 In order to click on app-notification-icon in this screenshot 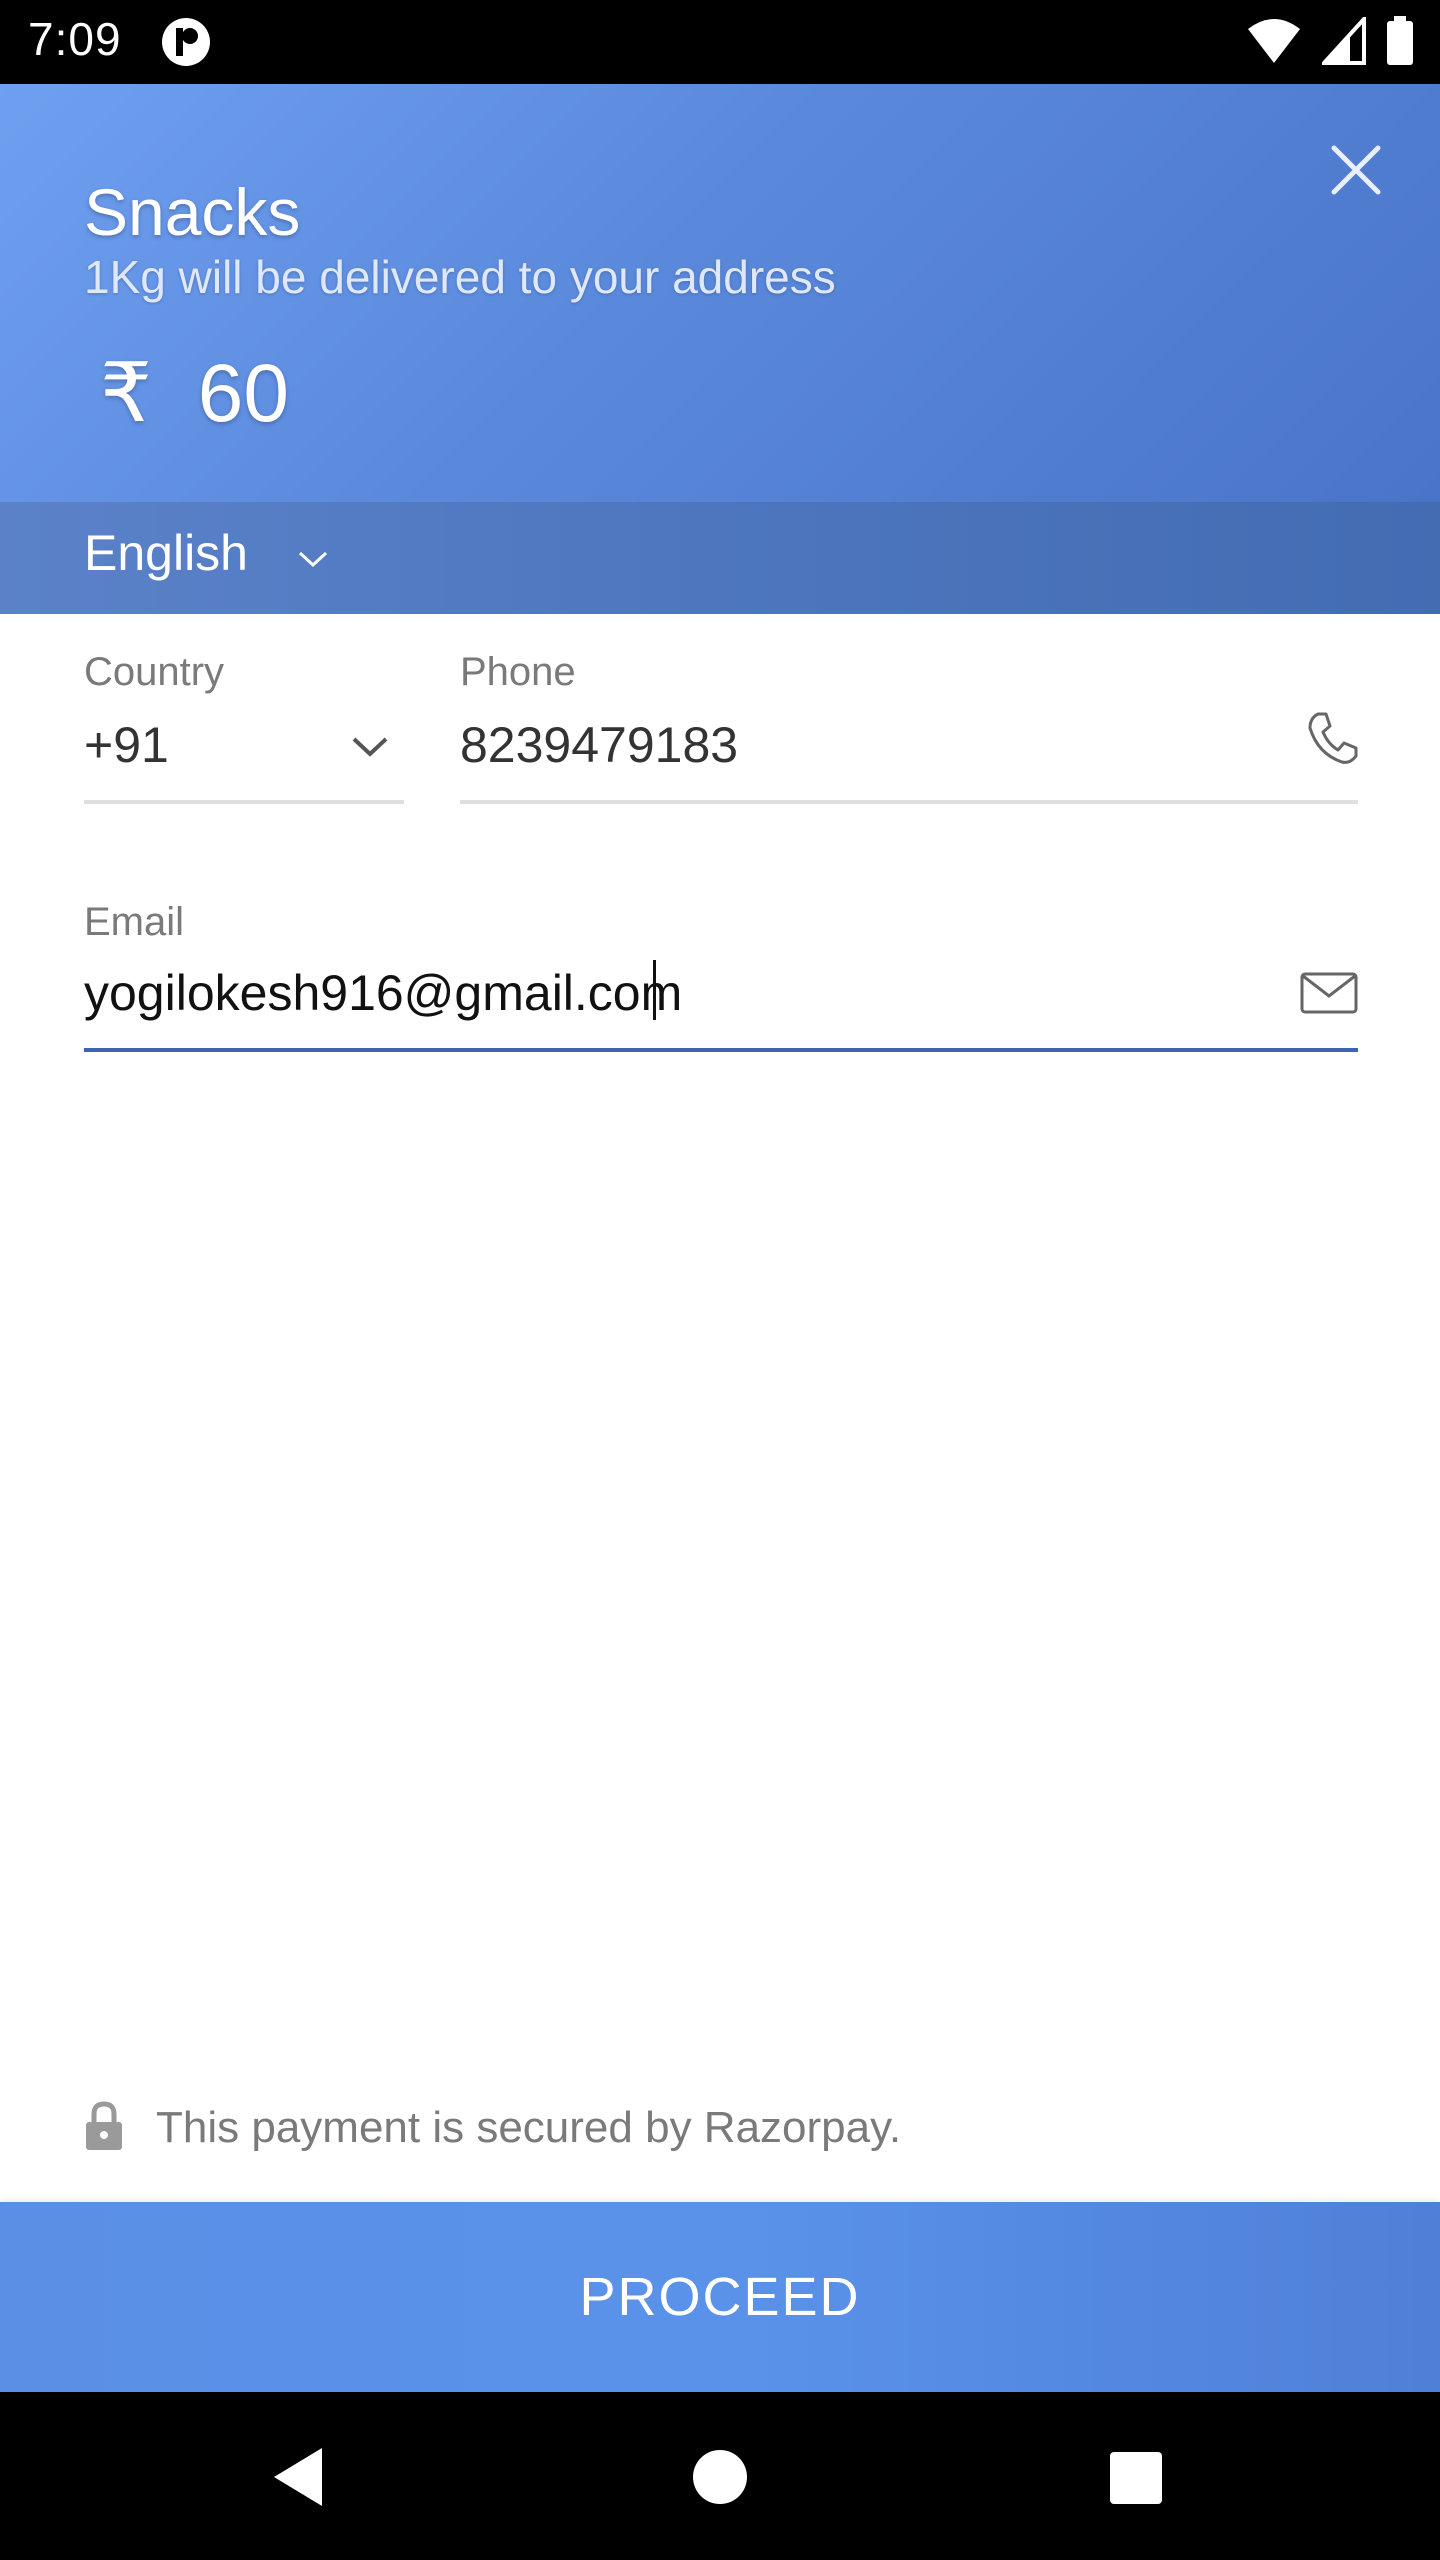, I will do `click(186, 44)`.